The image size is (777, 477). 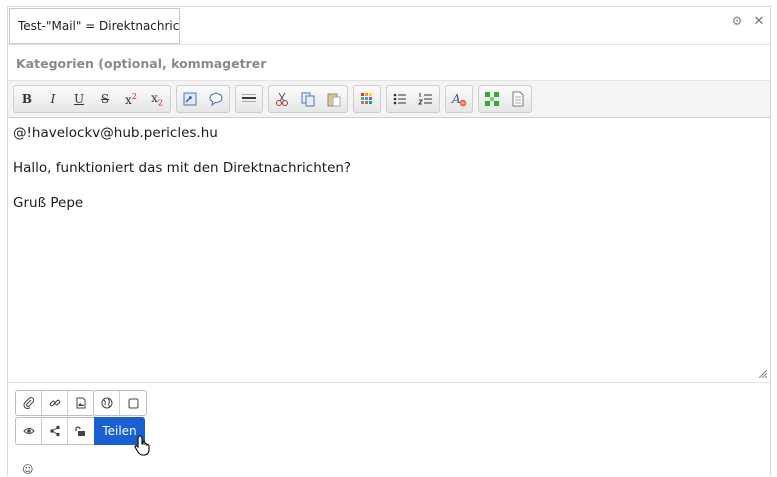 I want to click on underline-button: U, so click(x=79, y=99).